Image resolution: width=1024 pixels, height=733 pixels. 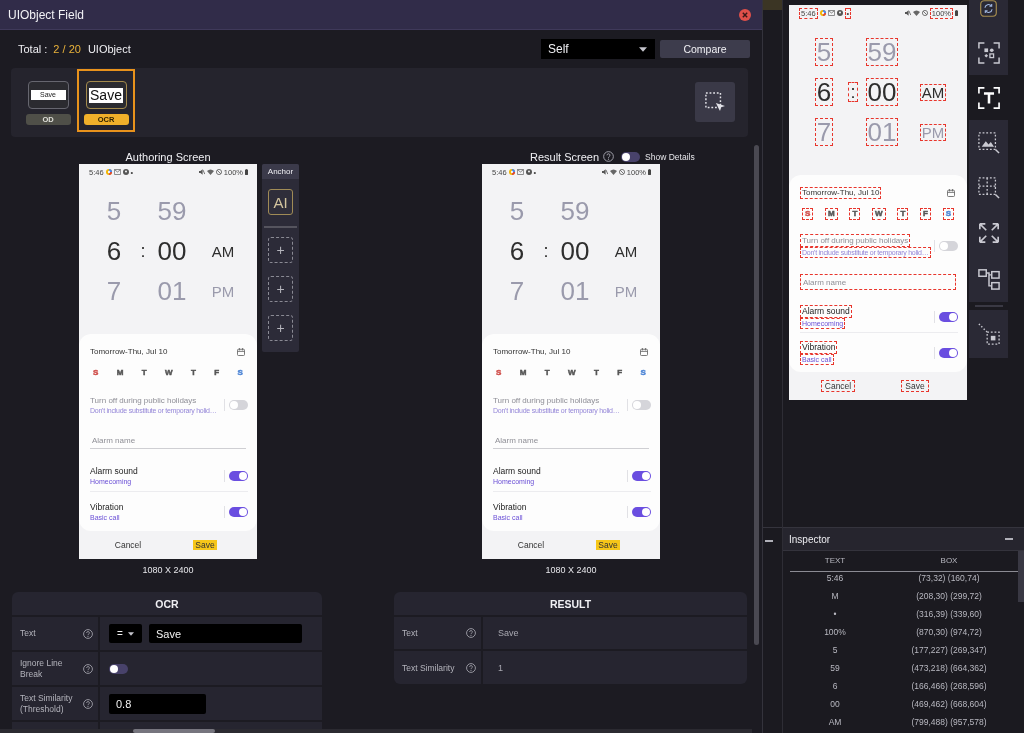 I want to click on close-icon, so click(x=745, y=14).